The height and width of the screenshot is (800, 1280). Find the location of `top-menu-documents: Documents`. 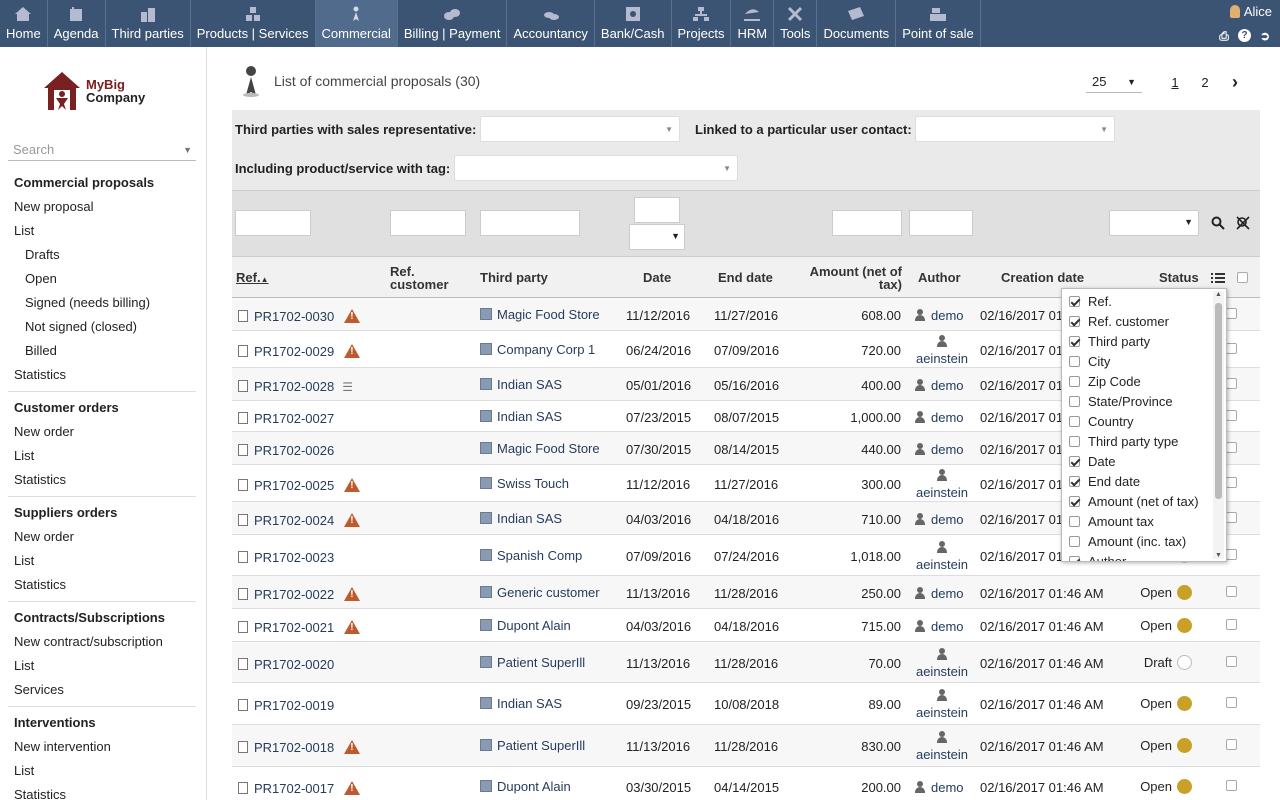

top-menu-documents: Documents is located at coordinates (857, 23).